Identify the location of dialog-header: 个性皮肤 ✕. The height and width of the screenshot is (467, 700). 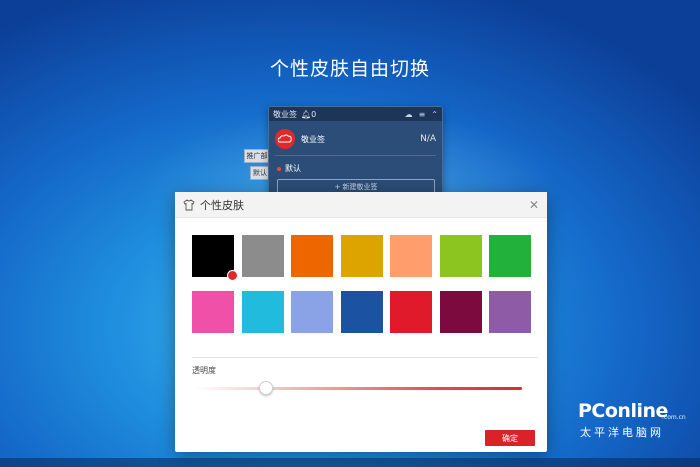
(361, 205).